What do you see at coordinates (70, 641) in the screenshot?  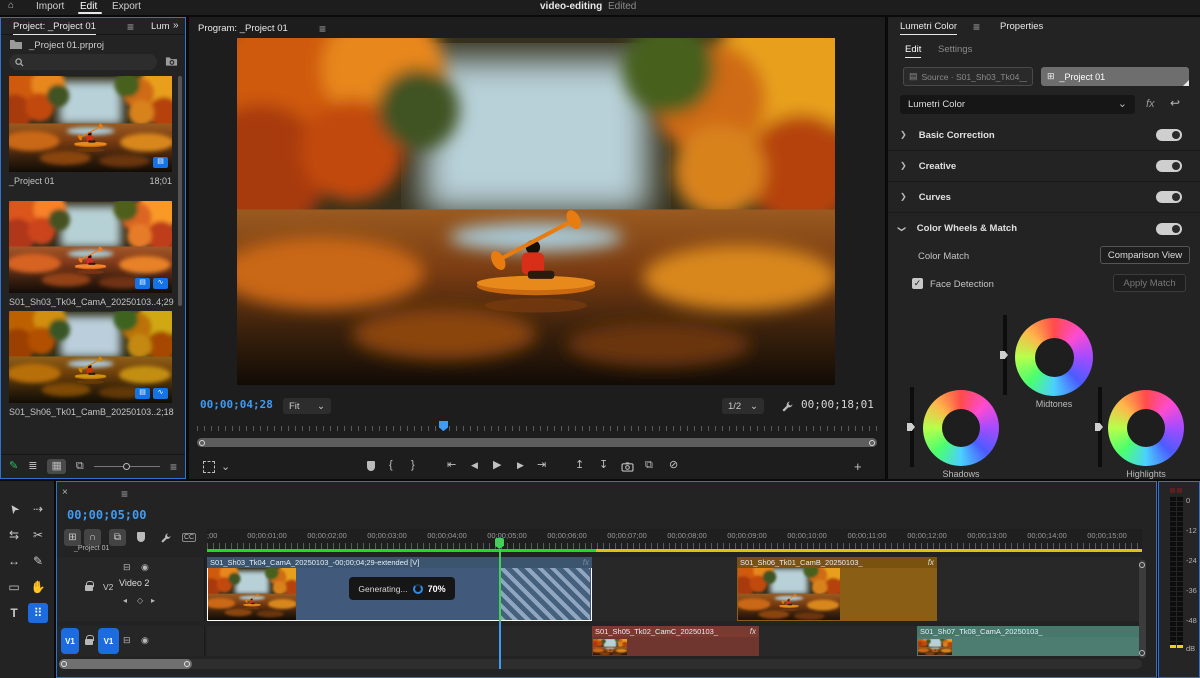 I see `source-patch-v1: V1` at bounding box center [70, 641].